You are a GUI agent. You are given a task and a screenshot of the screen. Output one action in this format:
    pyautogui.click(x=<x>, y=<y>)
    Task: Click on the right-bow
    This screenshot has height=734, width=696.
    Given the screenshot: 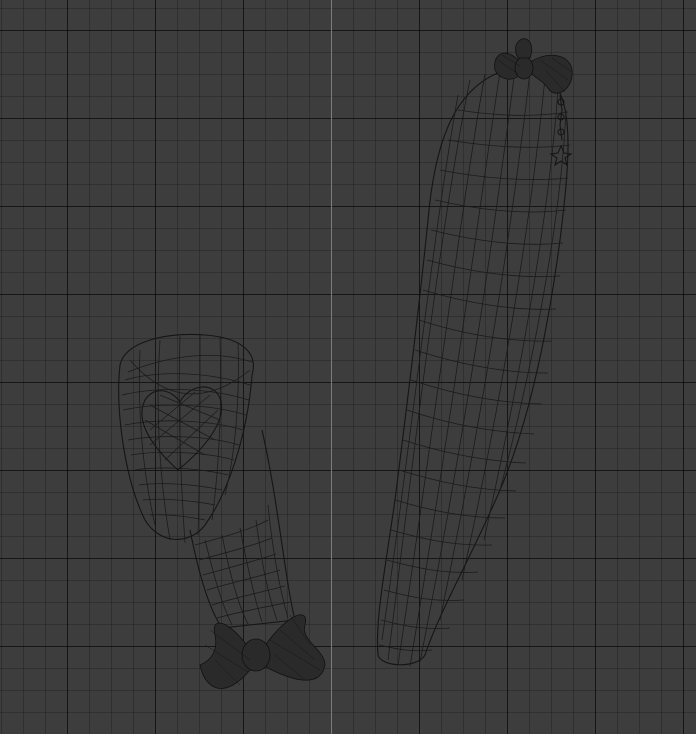 What is the action you would take?
    pyautogui.click(x=533, y=66)
    